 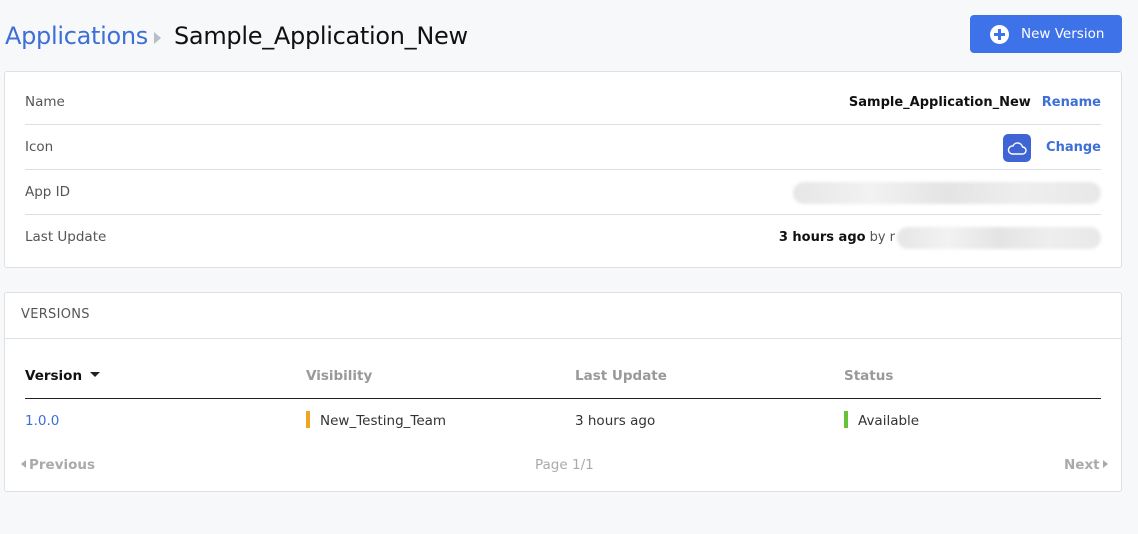 What do you see at coordinates (1073, 147) in the screenshot?
I see `change-icon-link: Change` at bounding box center [1073, 147].